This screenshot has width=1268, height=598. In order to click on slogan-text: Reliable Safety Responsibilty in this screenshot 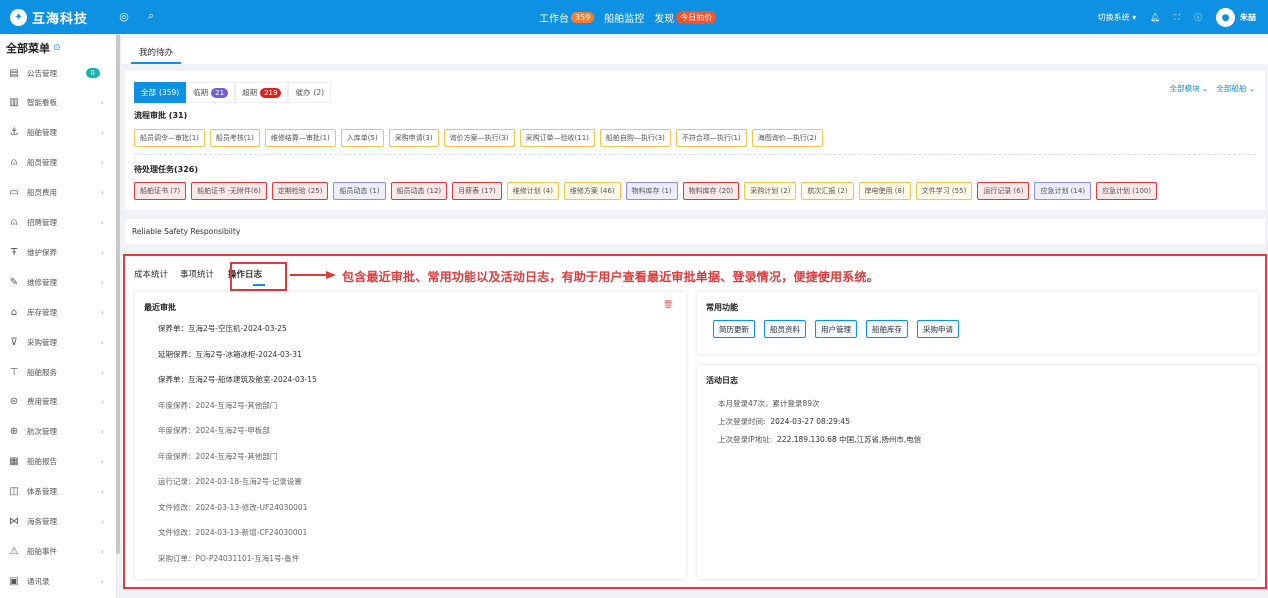, I will do `click(186, 231)`.